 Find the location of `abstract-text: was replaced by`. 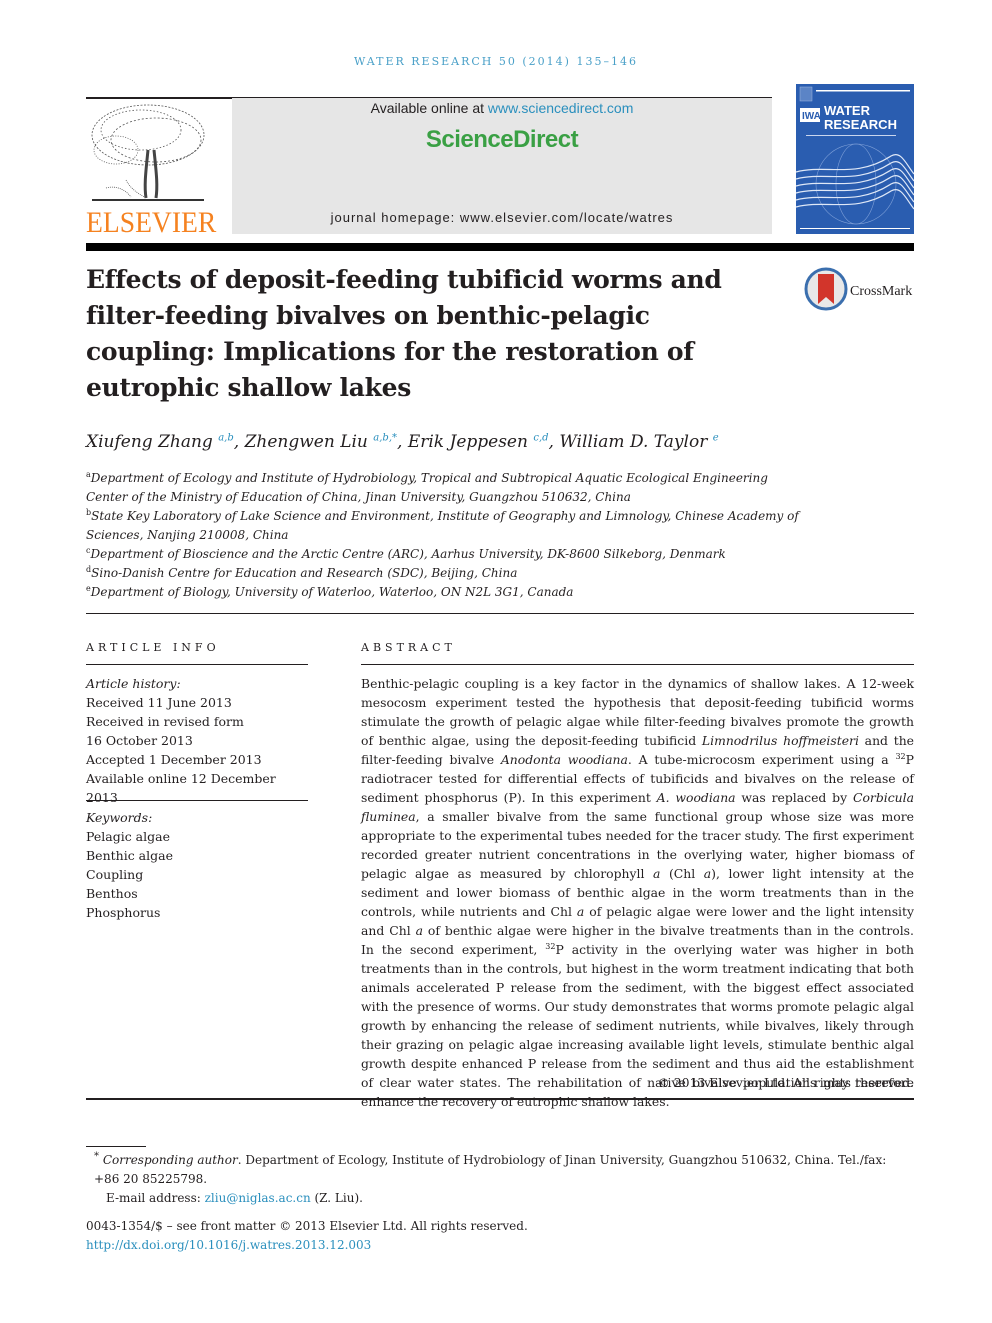

abstract-text: was replaced by is located at coordinates (794, 797).